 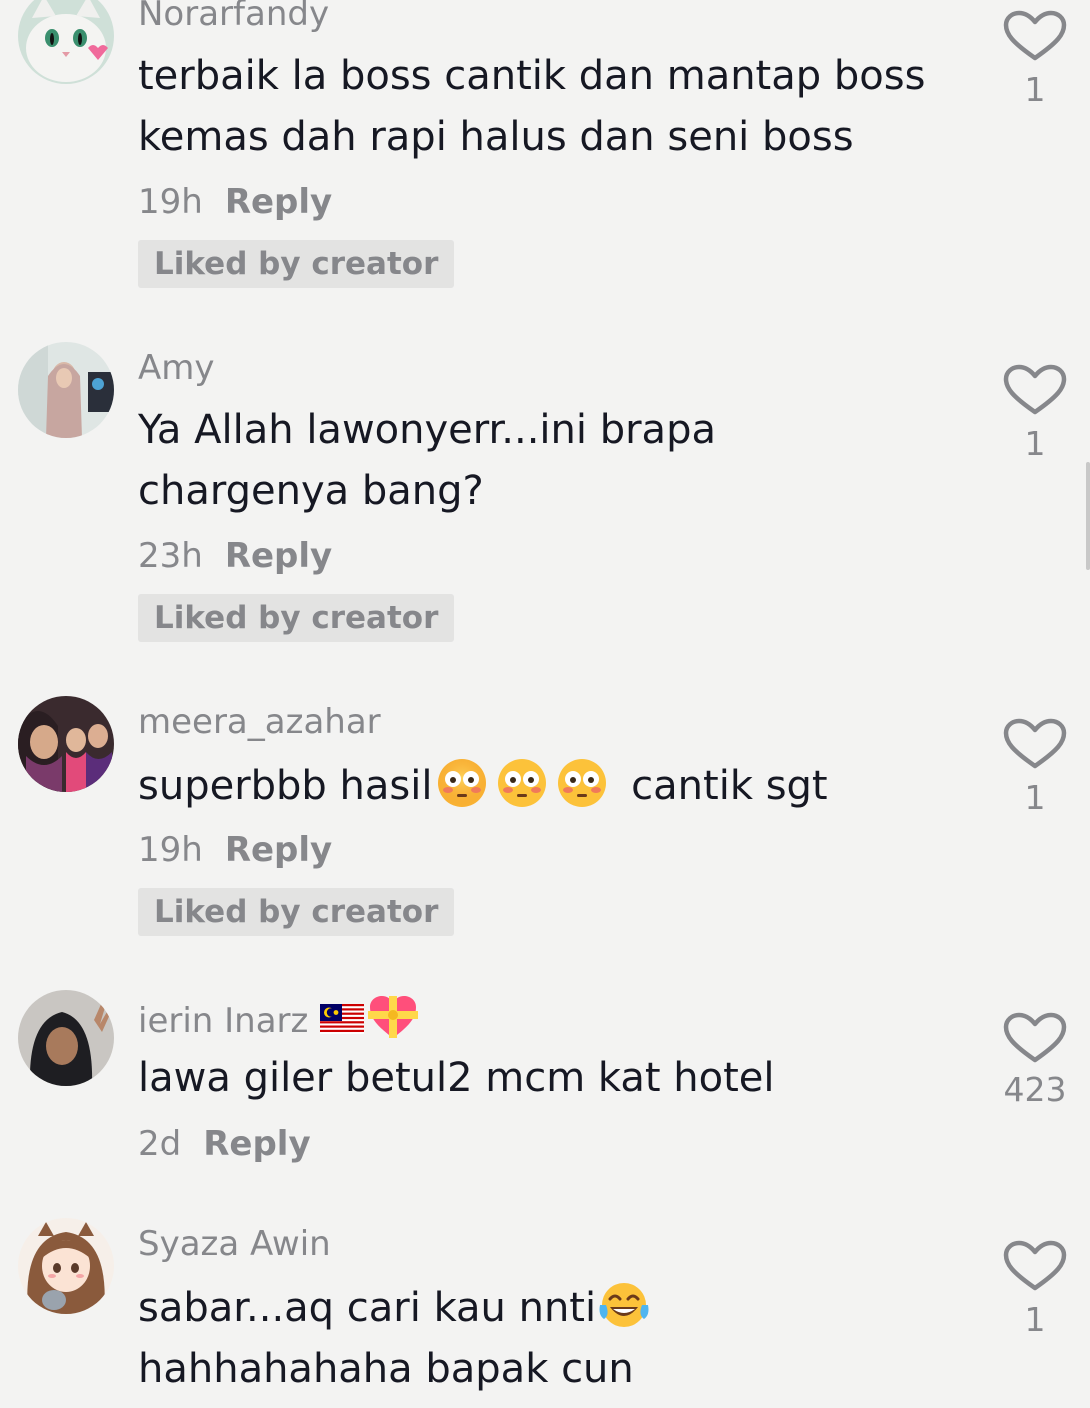 What do you see at coordinates (1088, 516) in the screenshot?
I see `scrollbar` at bounding box center [1088, 516].